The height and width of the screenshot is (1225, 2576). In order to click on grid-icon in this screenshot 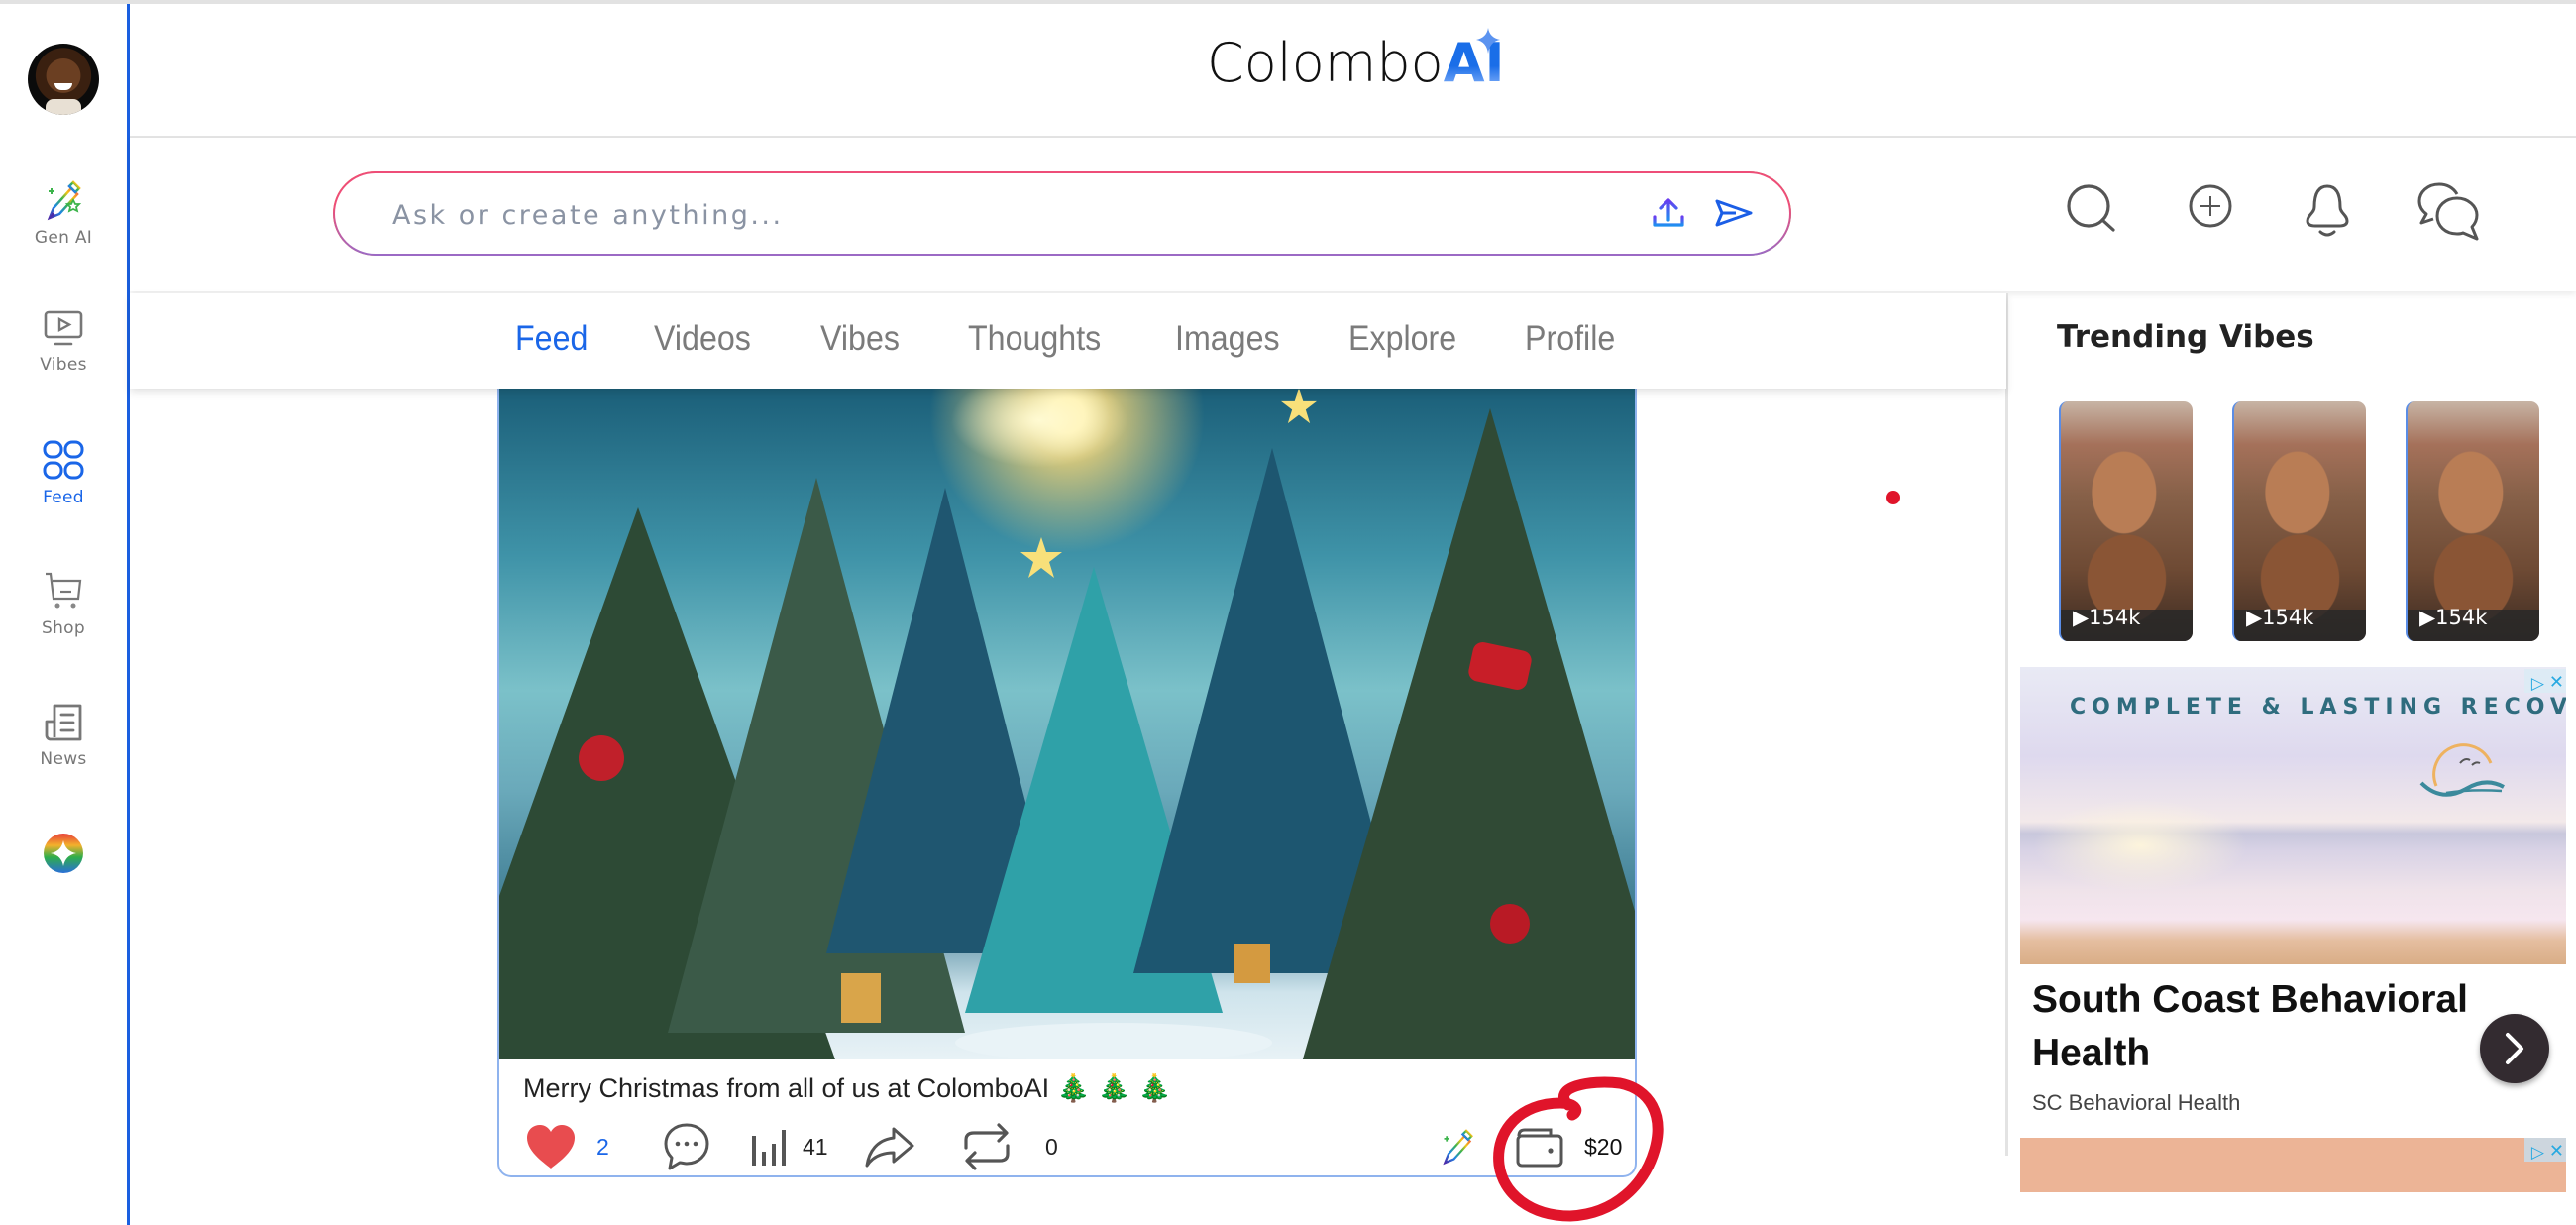, I will do `click(64, 460)`.